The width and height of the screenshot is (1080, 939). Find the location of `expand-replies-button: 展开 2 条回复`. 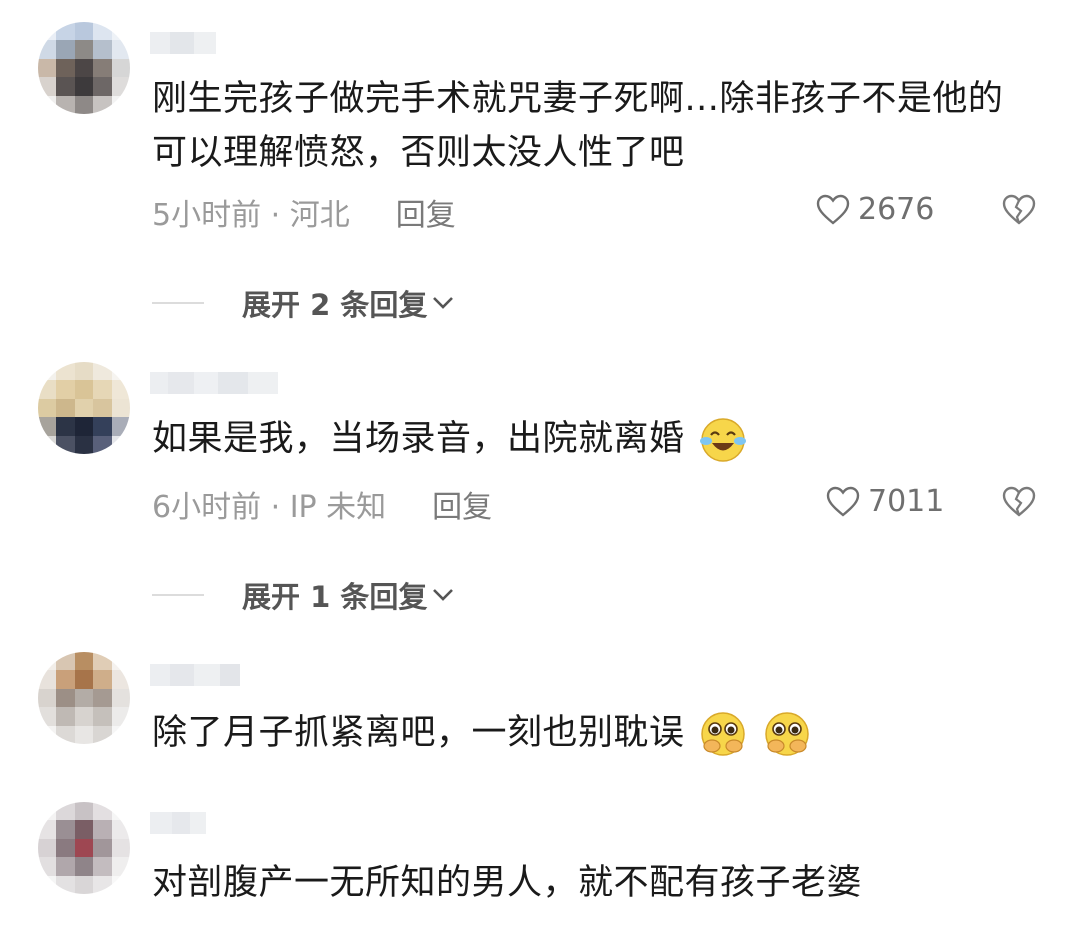

expand-replies-button: 展开 2 条回复 is located at coordinates (303, 303).